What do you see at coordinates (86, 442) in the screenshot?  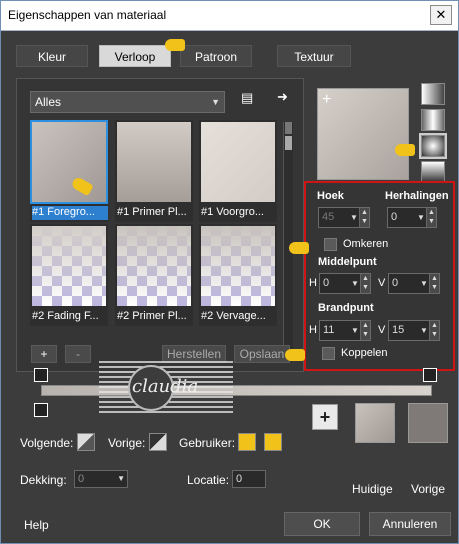 I see `foreground-gradient-icon` at bounding box center [86, 442].